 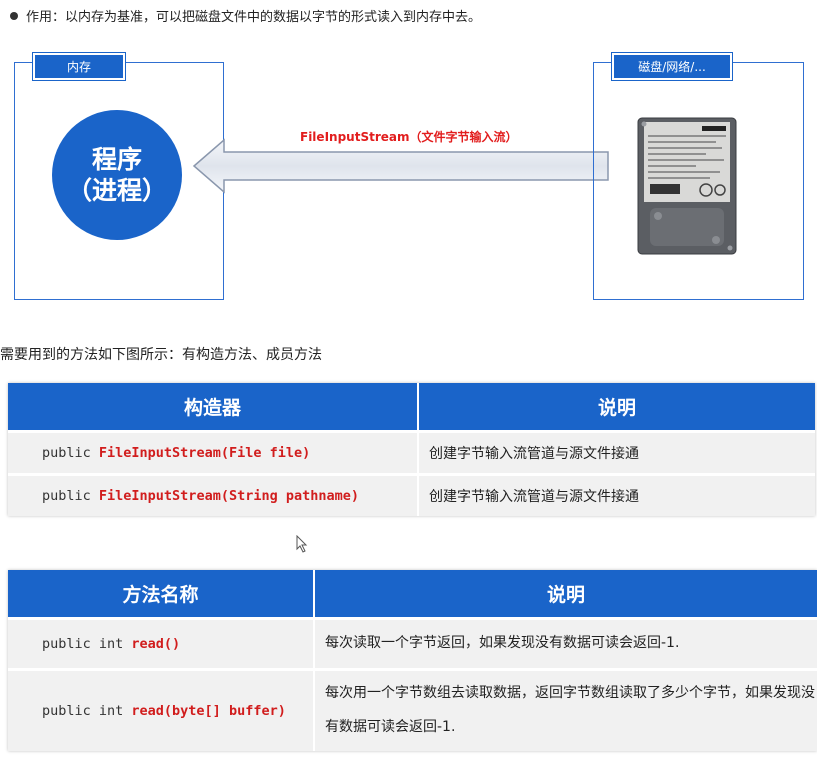 What do you see at coordinates (302, 544) in the screenshot?
I see `mouse-cursor-icon` at bounding box center [302, 544].